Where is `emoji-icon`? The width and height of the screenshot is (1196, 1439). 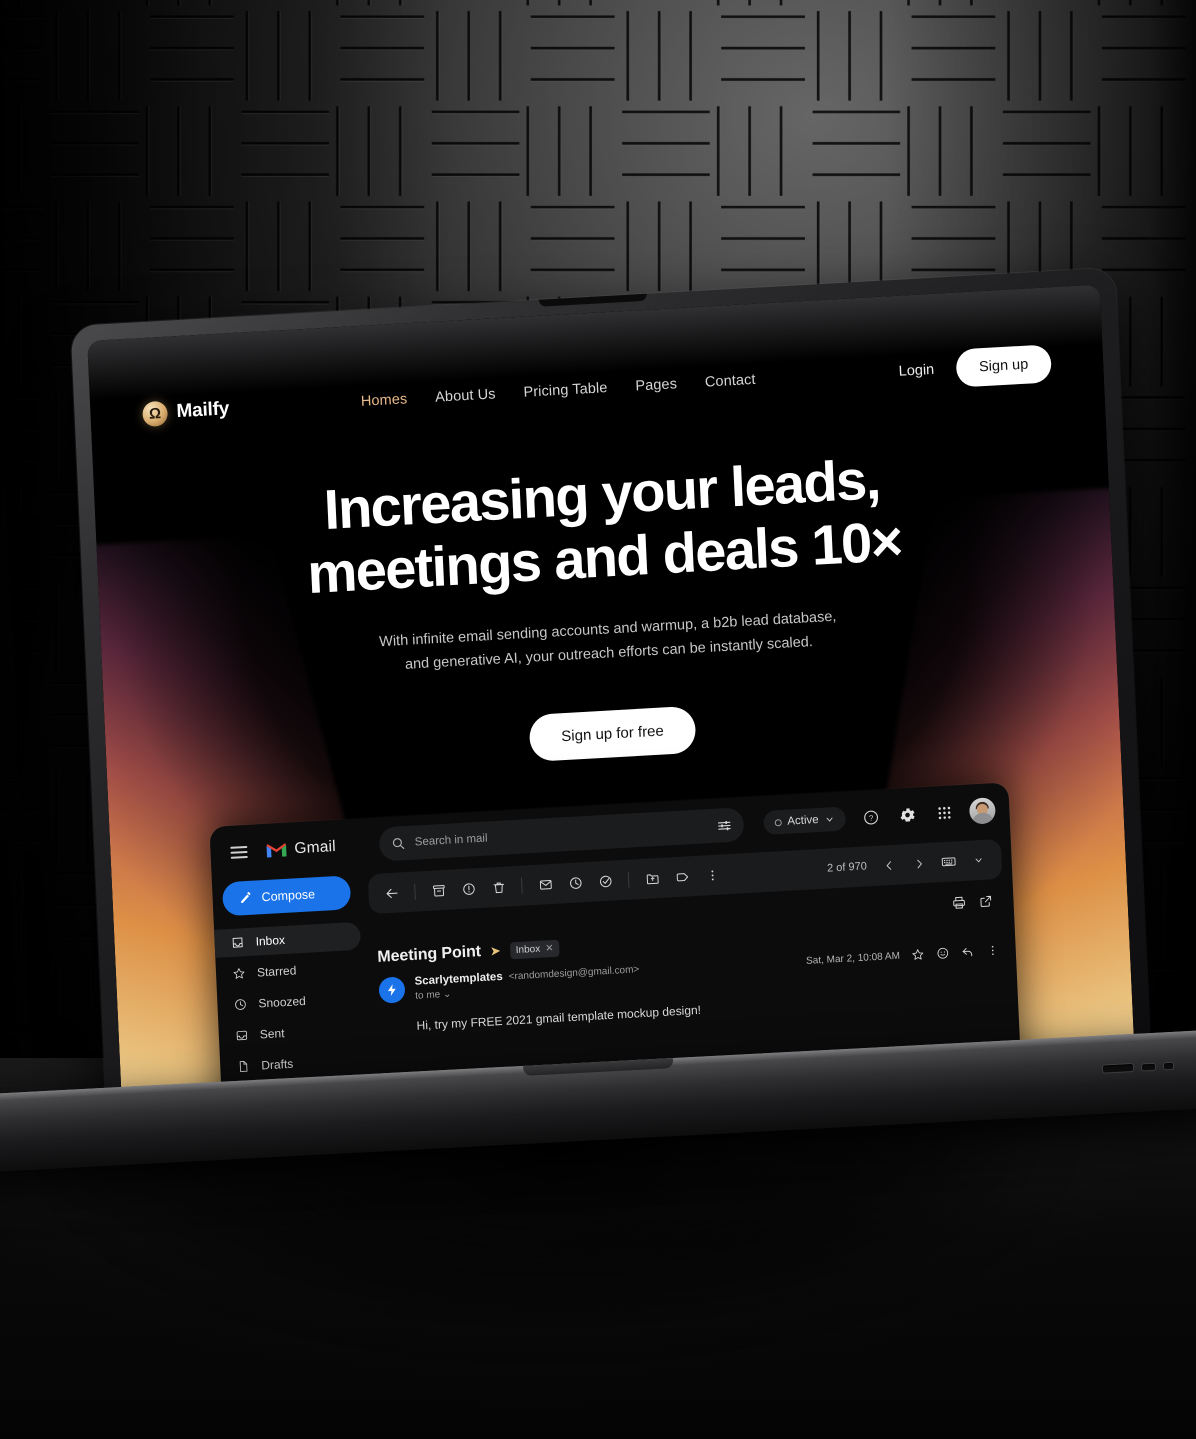 emoji-icon is located at coordinates (943, 953).